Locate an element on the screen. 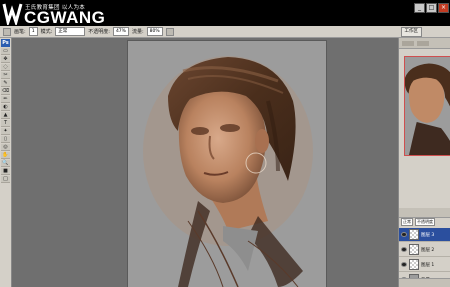 This screenshot has height=287, width=450. workspace-button: 工作区 is located at coordinates (411, 31).